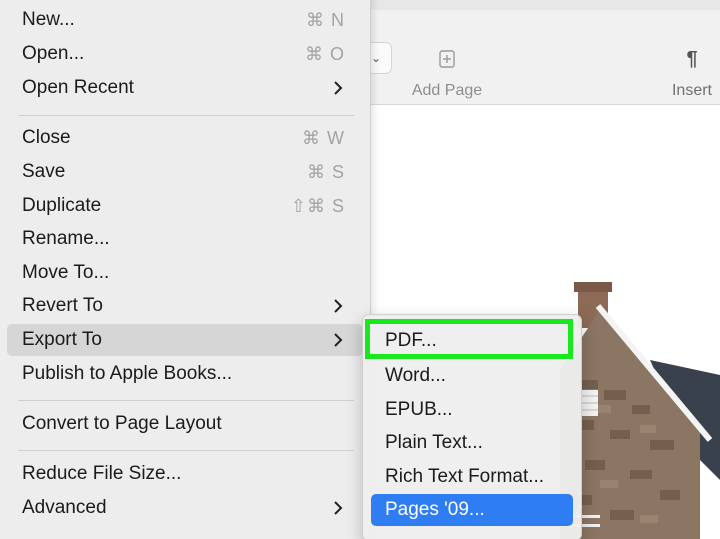 The height and width of the screenshot is (539, 720). I want to click on add-page-button: Add Page, so click(447, 72).